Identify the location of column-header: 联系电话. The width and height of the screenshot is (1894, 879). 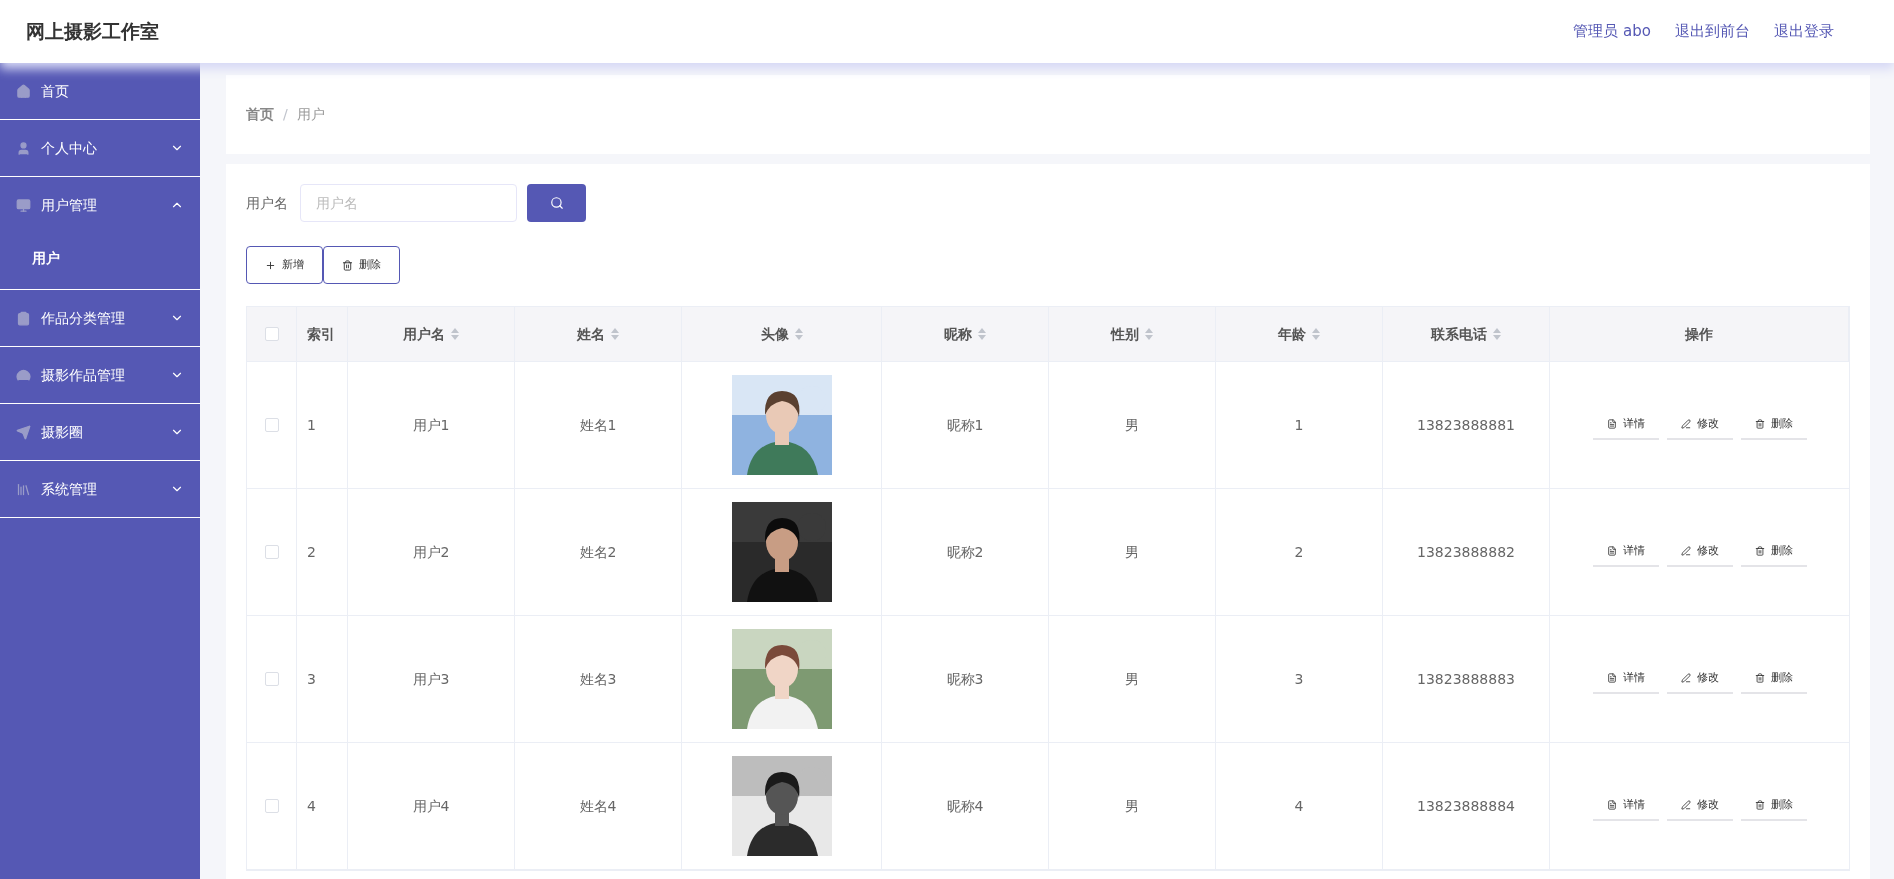
(1459, 334).